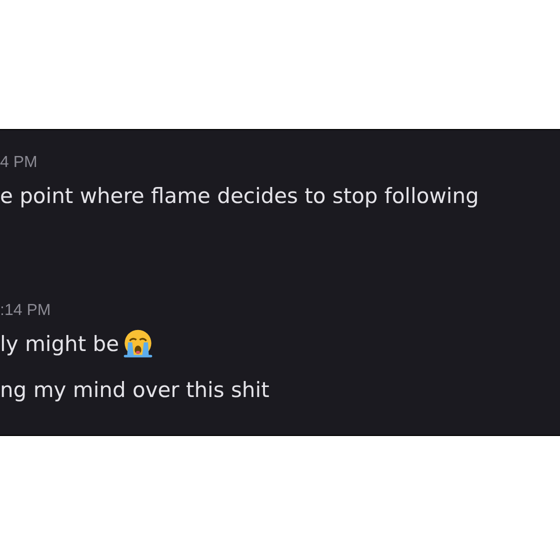  Describe the element at coordinates (135, 390) in the screenshot. I see `message-text: ng my mind over this shit` at that location.